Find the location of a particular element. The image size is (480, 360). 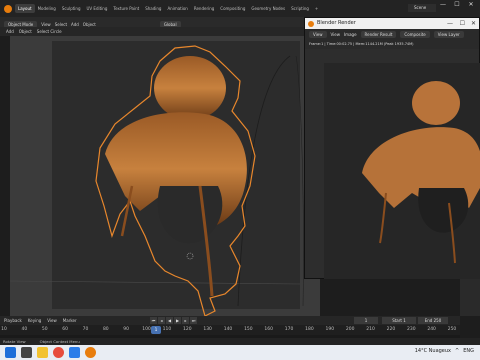

render-maximize-button: ☐ is located at coordinates (462, 23).